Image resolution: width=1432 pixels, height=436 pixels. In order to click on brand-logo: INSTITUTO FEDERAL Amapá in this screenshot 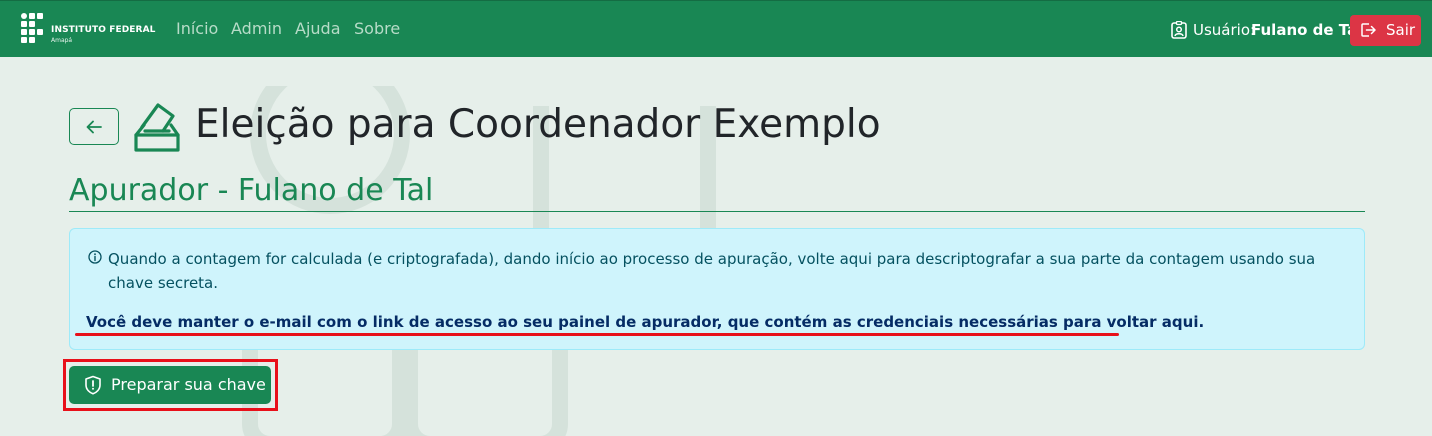, I will do `click(88, 30)`.